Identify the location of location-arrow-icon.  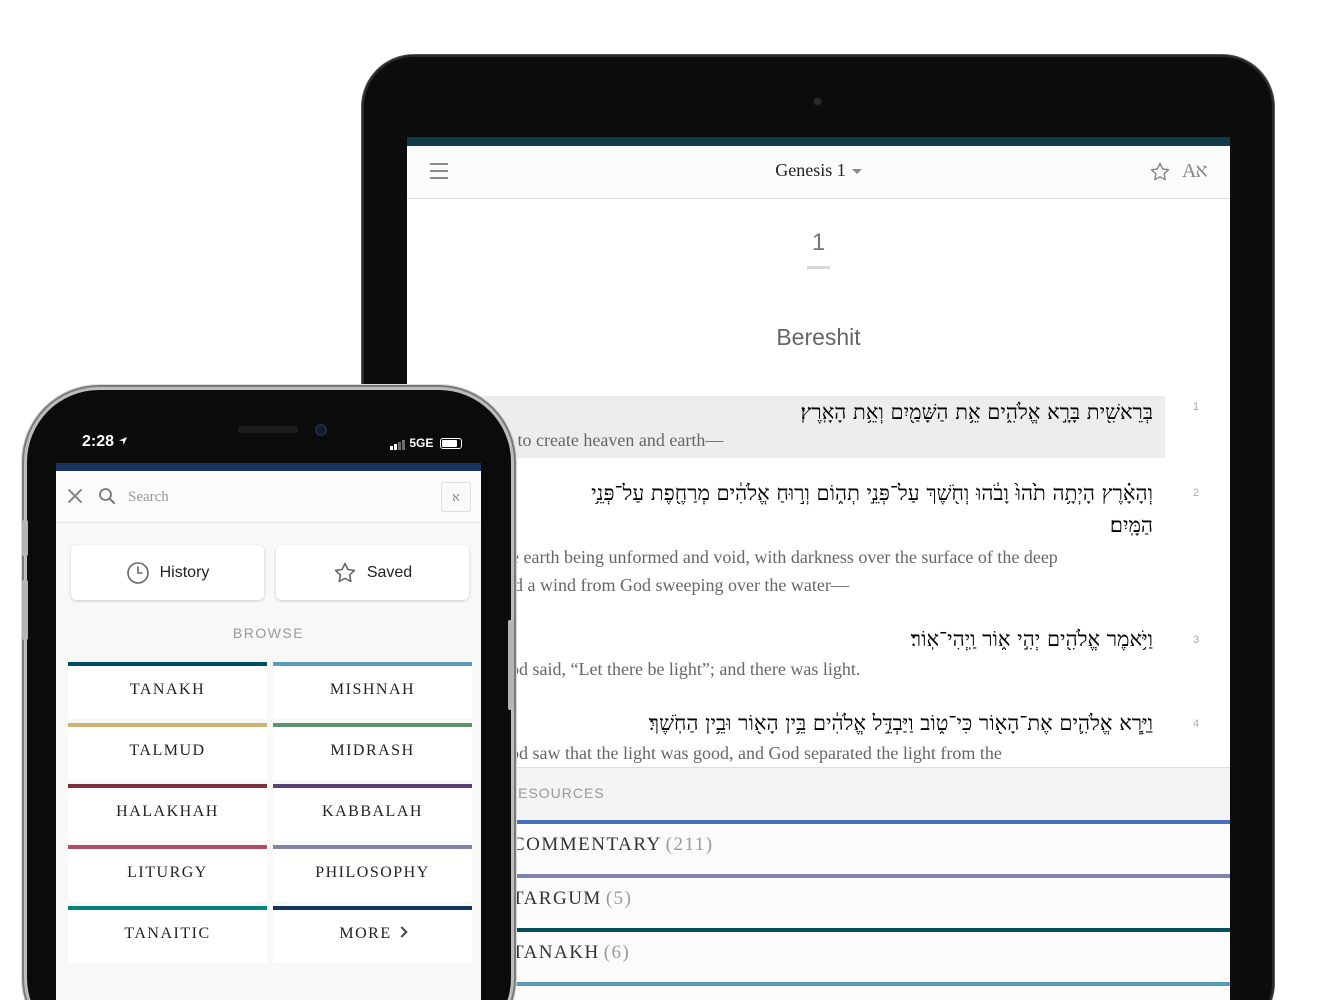
(123, 441).